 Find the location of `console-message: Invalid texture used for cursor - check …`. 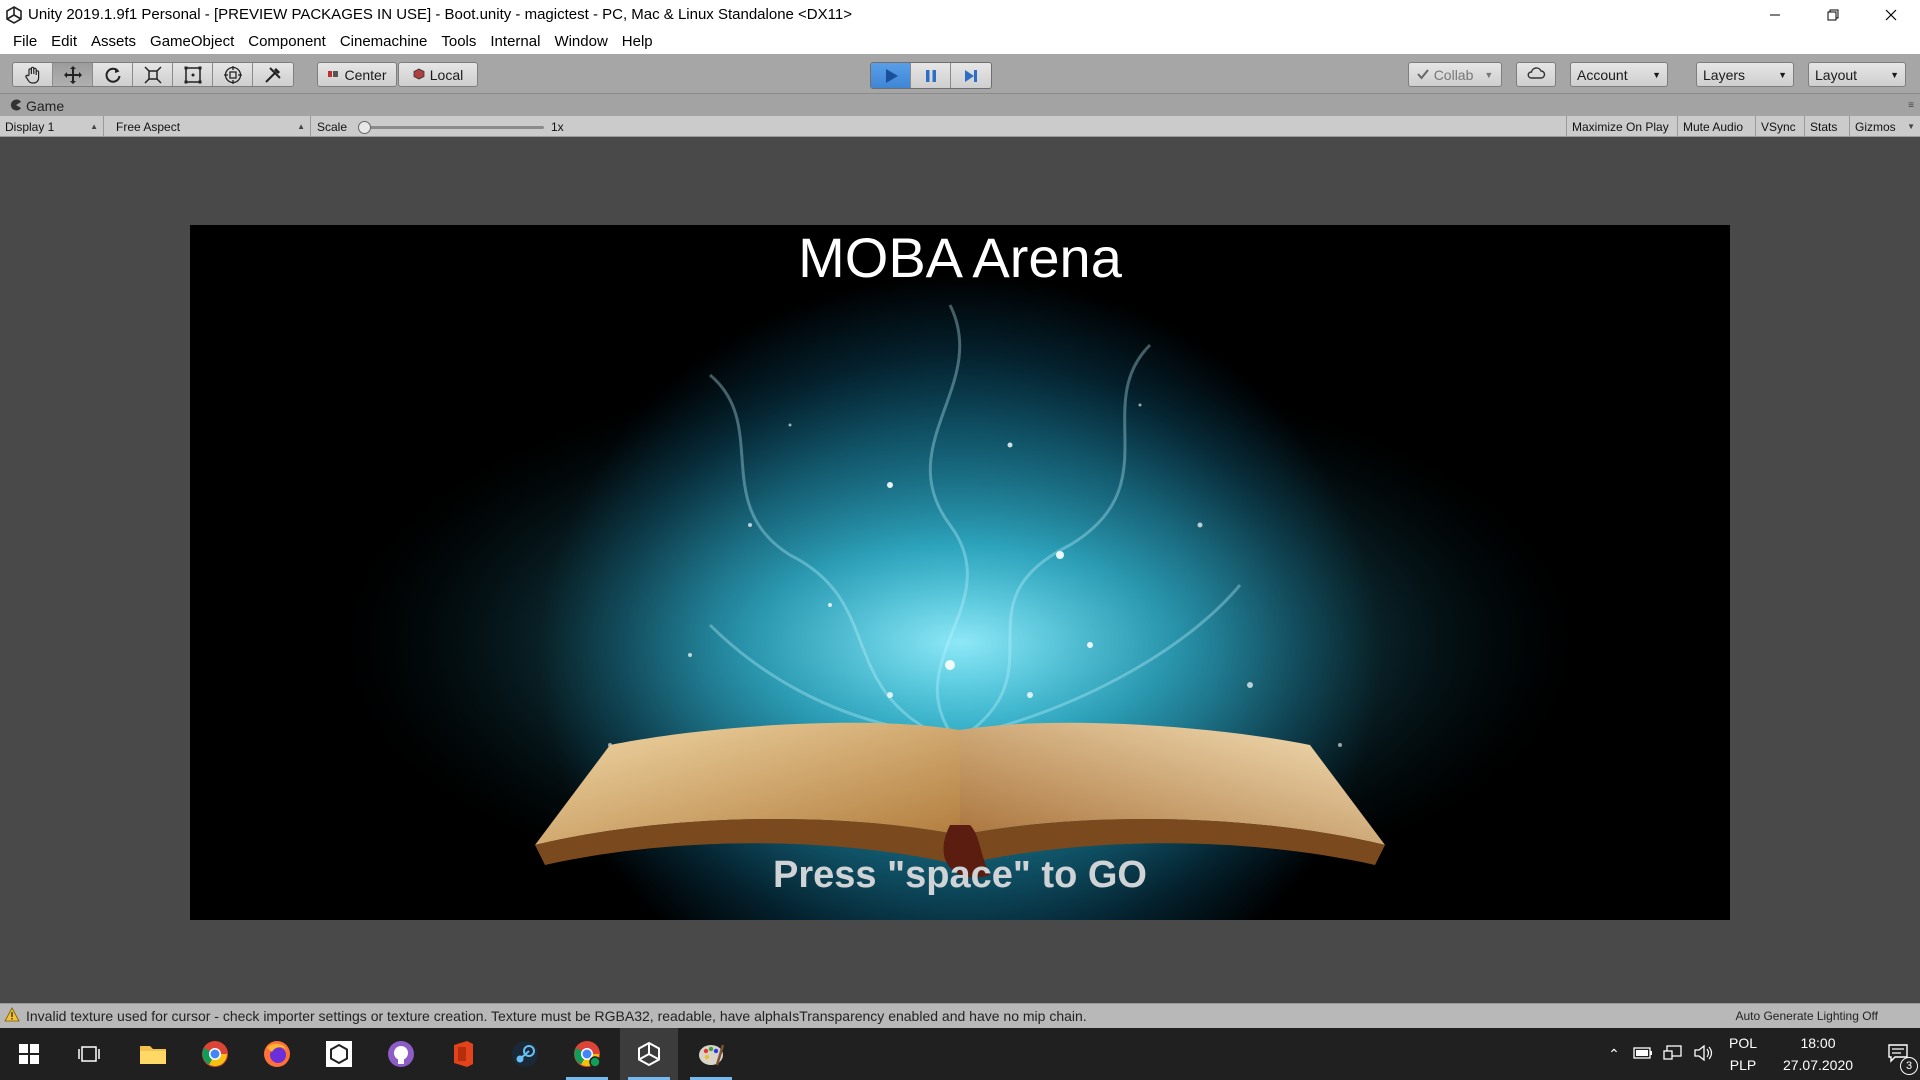

console-message: Invalid texture used for cursor - check … is located at coordinates (545, 1016).